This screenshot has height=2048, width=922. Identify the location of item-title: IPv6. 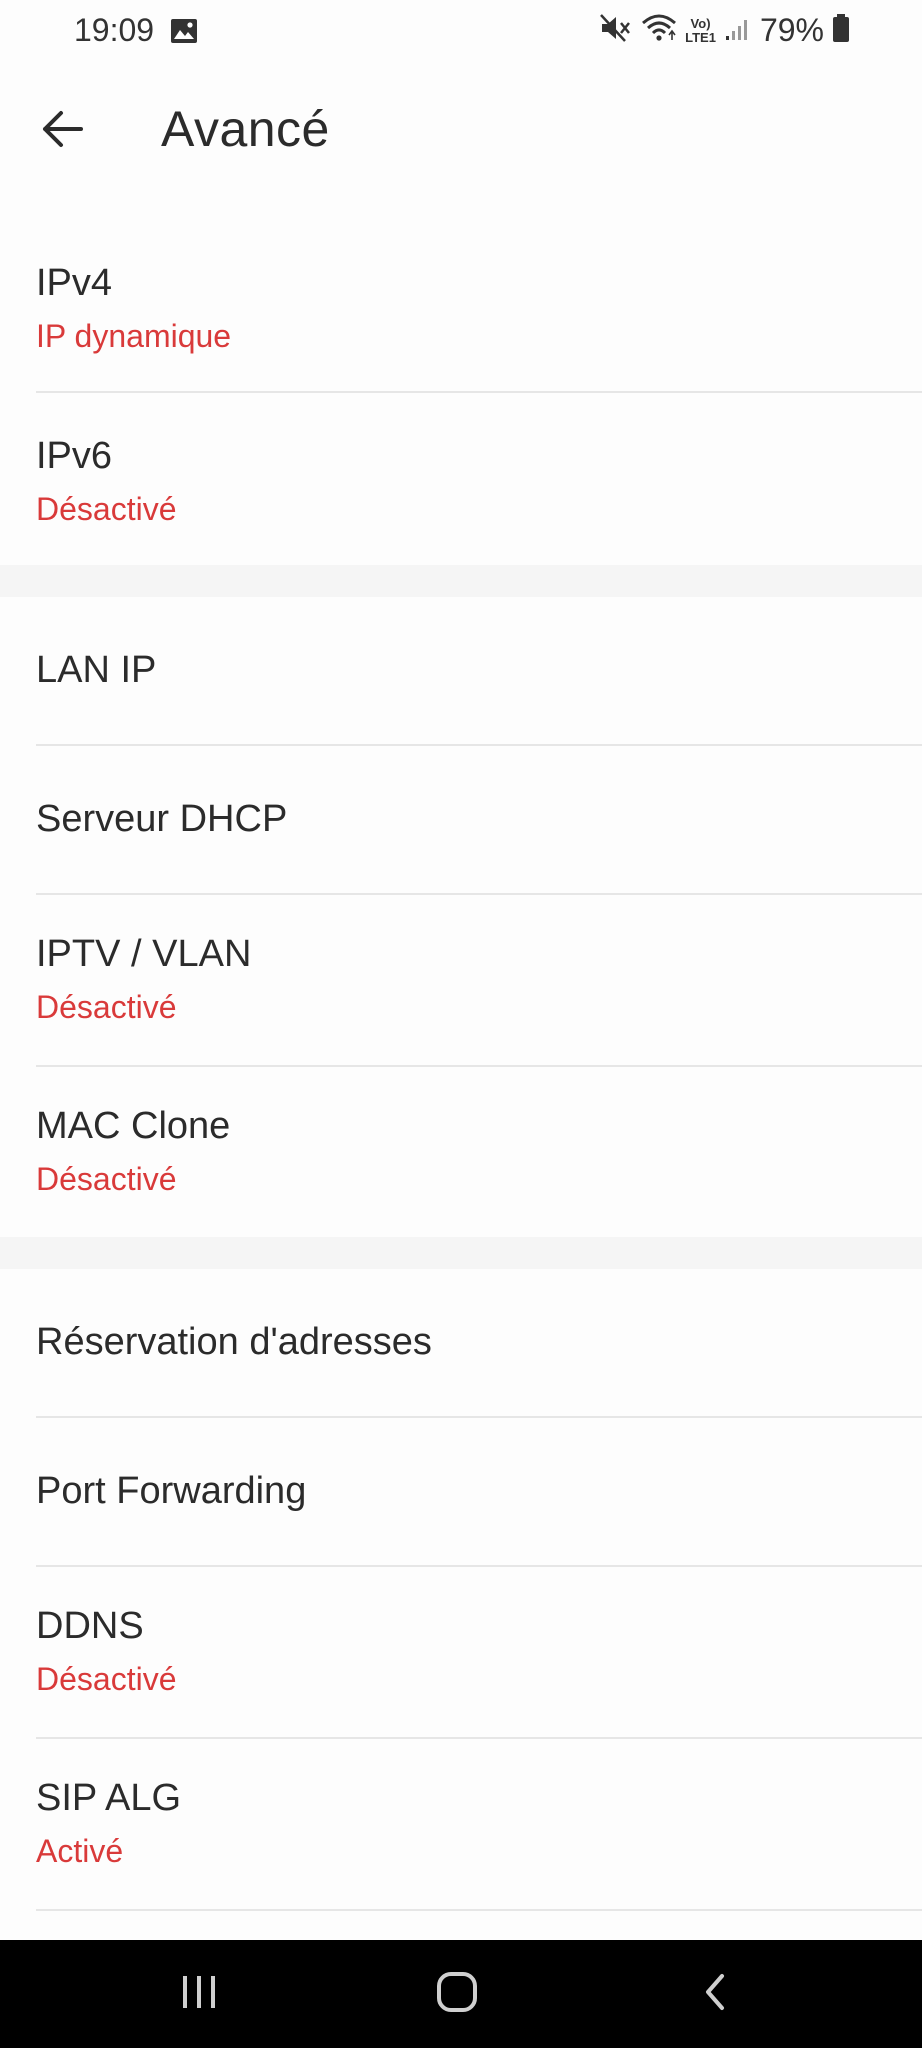
(74, 456).